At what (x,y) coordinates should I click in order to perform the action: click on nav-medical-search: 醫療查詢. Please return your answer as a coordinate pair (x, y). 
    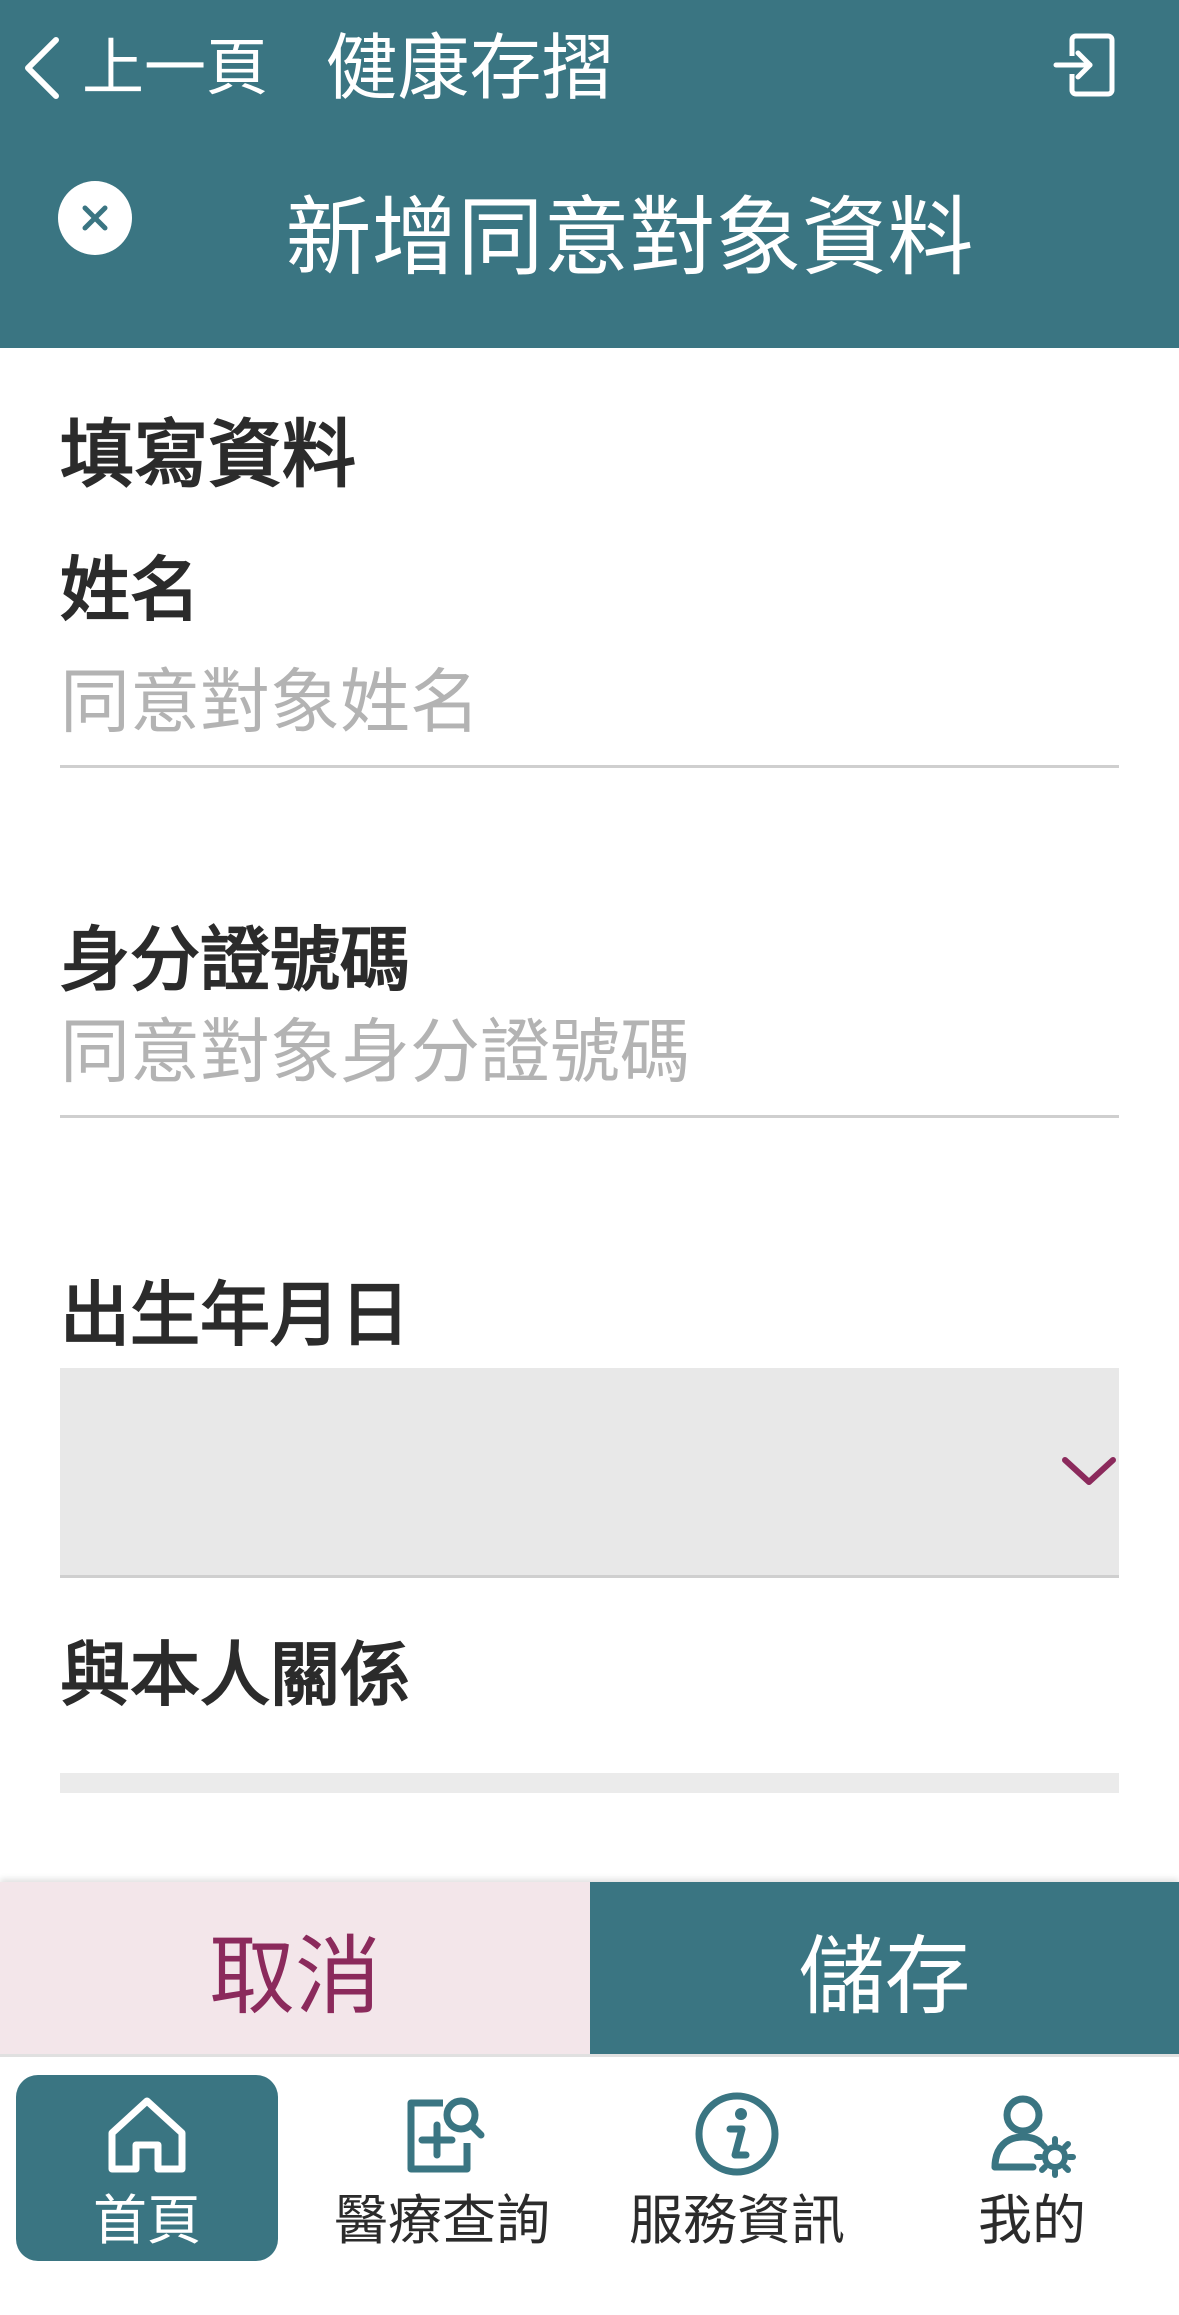
    Looking at the image, I should click on (442, 2168).